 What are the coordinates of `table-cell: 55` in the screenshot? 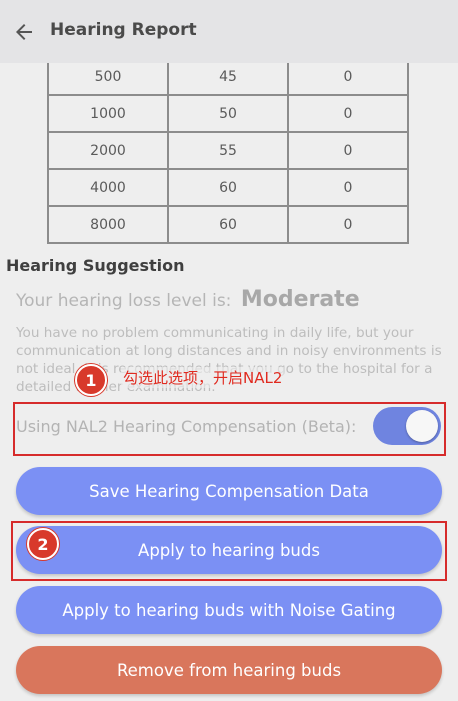 It's located at (228, 150).